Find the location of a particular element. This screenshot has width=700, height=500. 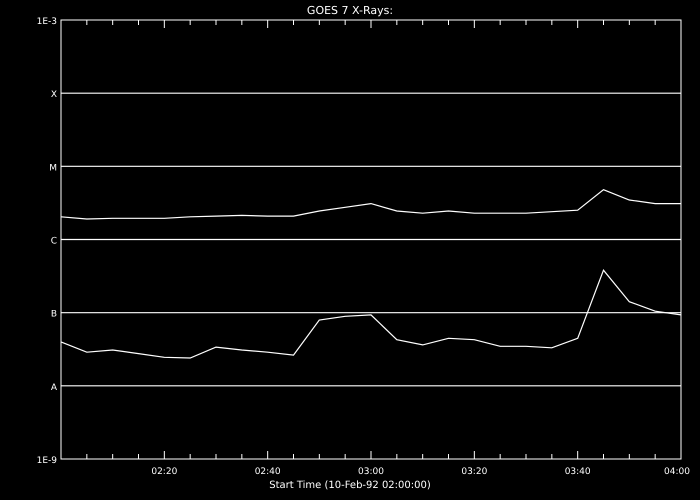

y-axis-label: M is located at coordinates (53, 168).